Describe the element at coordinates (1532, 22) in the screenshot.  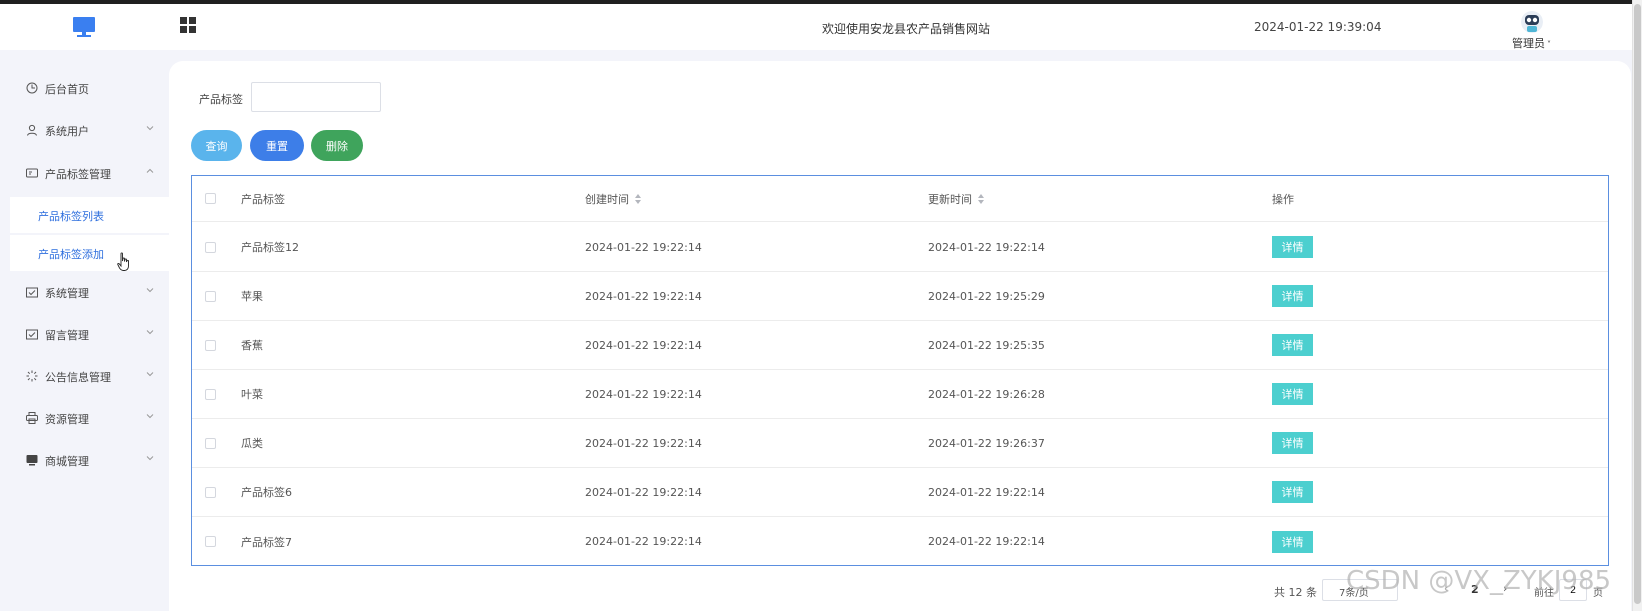
I see `avatar` at that location.